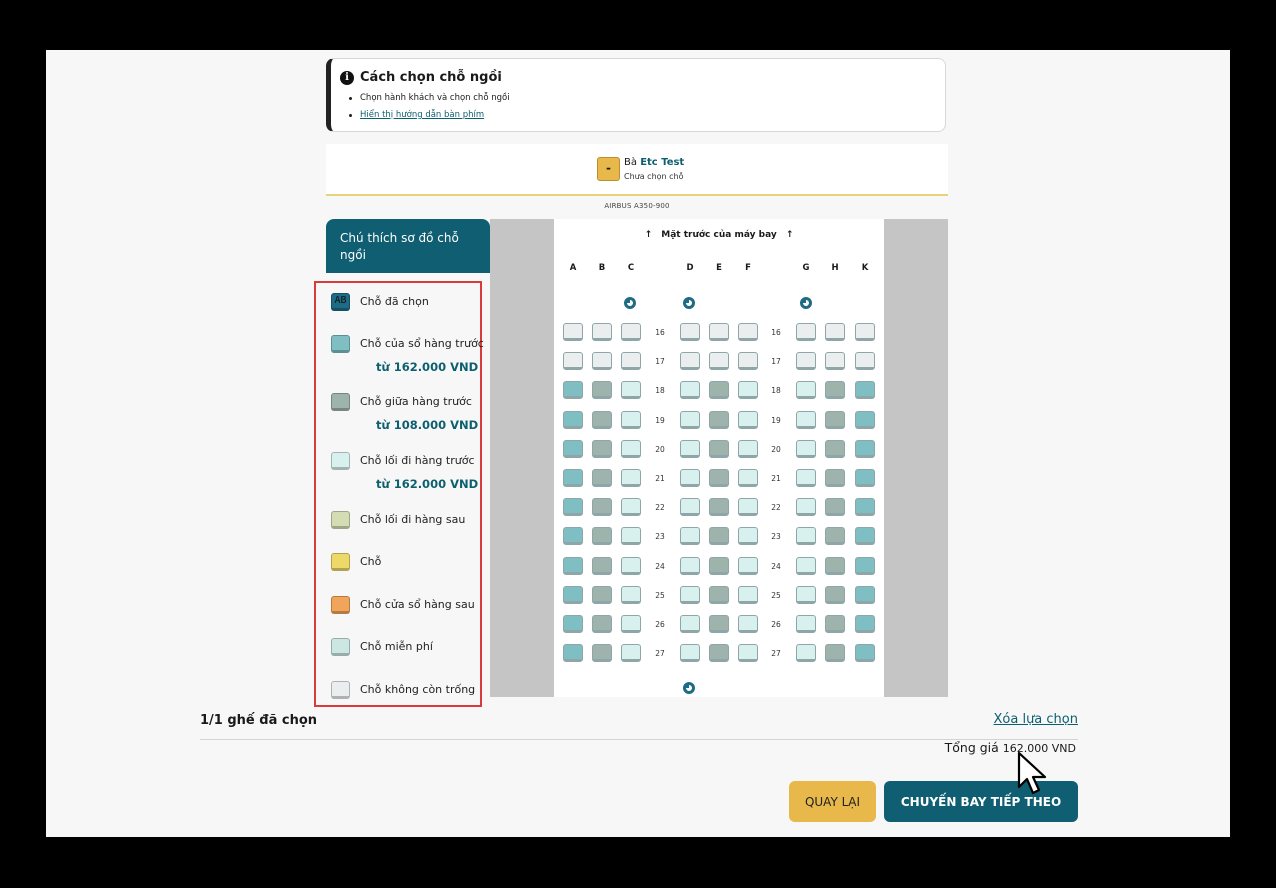 This screenshot has width=1276, height=888. Describe the element at coordinates (422, 115) in the screenshot. I see `keyboard-guide-link: Hiển thị hướng dẫn bàn phím` at that location.